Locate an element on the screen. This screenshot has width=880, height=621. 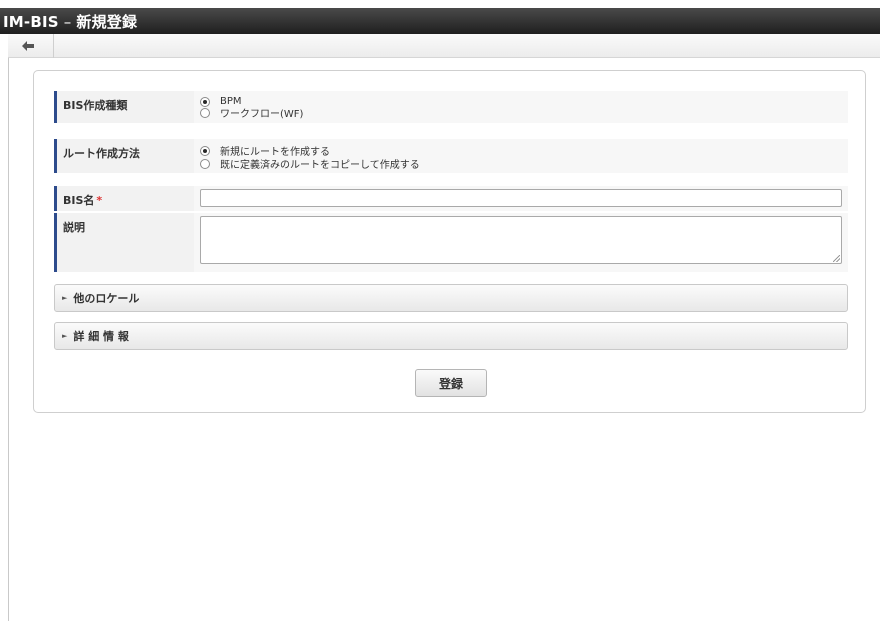
route-method-row: ルート作成方法 新規にルートを作成する 既に定義済みのルートをコピーして作成する is located at coordinates (451, 156).